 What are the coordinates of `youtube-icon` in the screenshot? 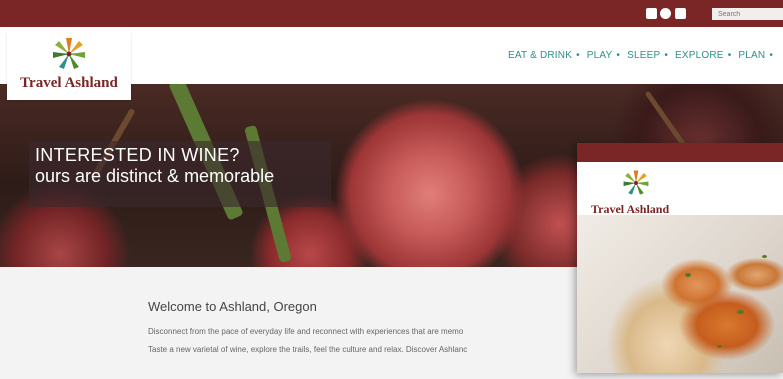 It's located at (680, 13).